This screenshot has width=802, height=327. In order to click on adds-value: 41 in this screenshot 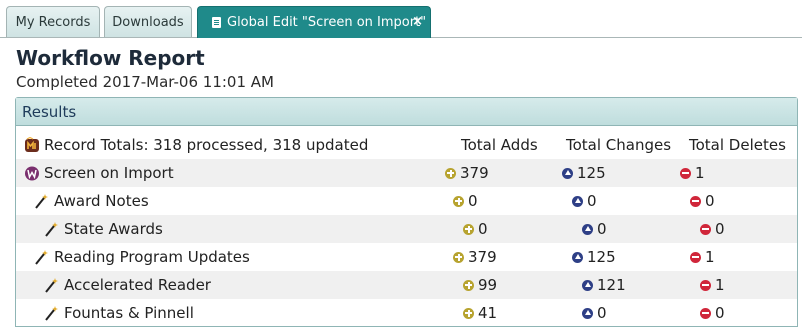, I will do `click(488, 313)`.